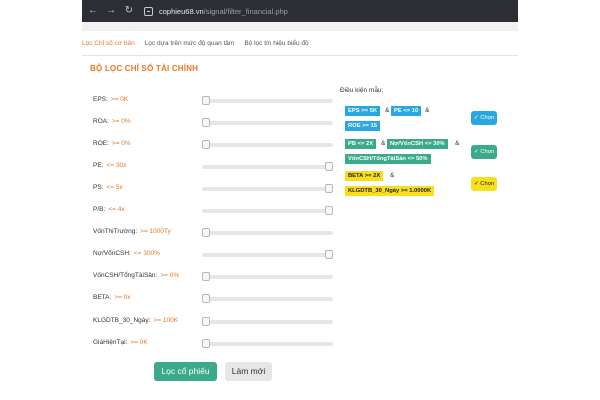 The image size is (600, 400). I want to click on page-top-strip, so click(300, 26).